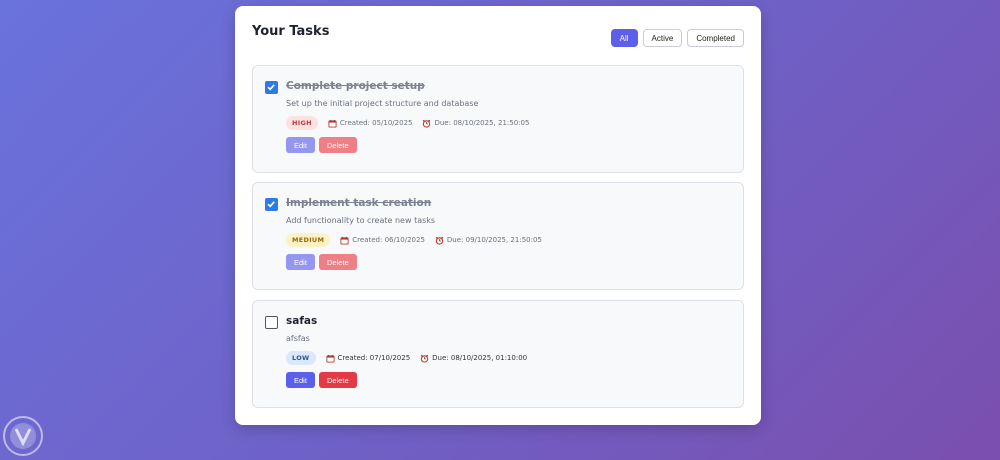 This screenshot has height=460, width=1000. I want to click on created-date: Created: 06/10/2025, so click(382, 240).